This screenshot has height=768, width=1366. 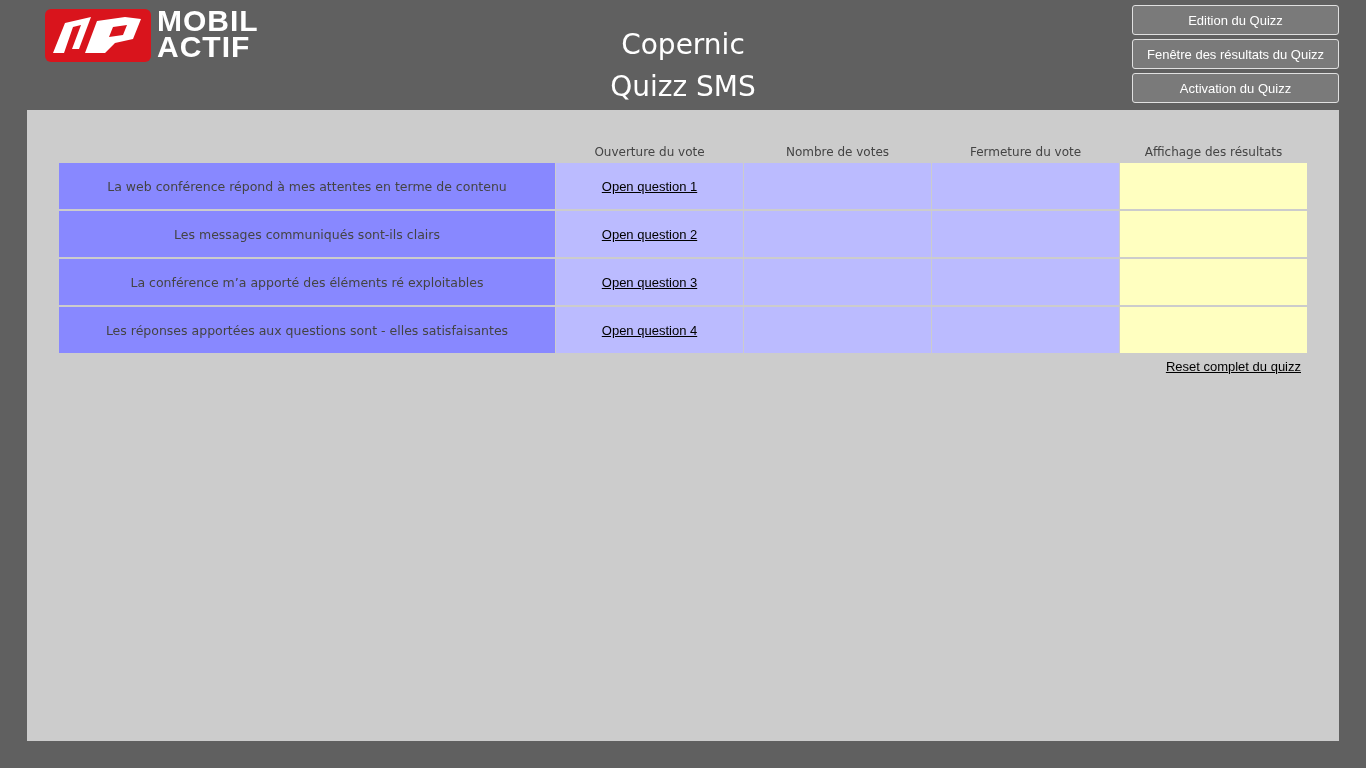 What do you see at coordinates (649, 282) in the screenshot?
I see `open-question-link: Open question 3` at bounding box center [649, 282].